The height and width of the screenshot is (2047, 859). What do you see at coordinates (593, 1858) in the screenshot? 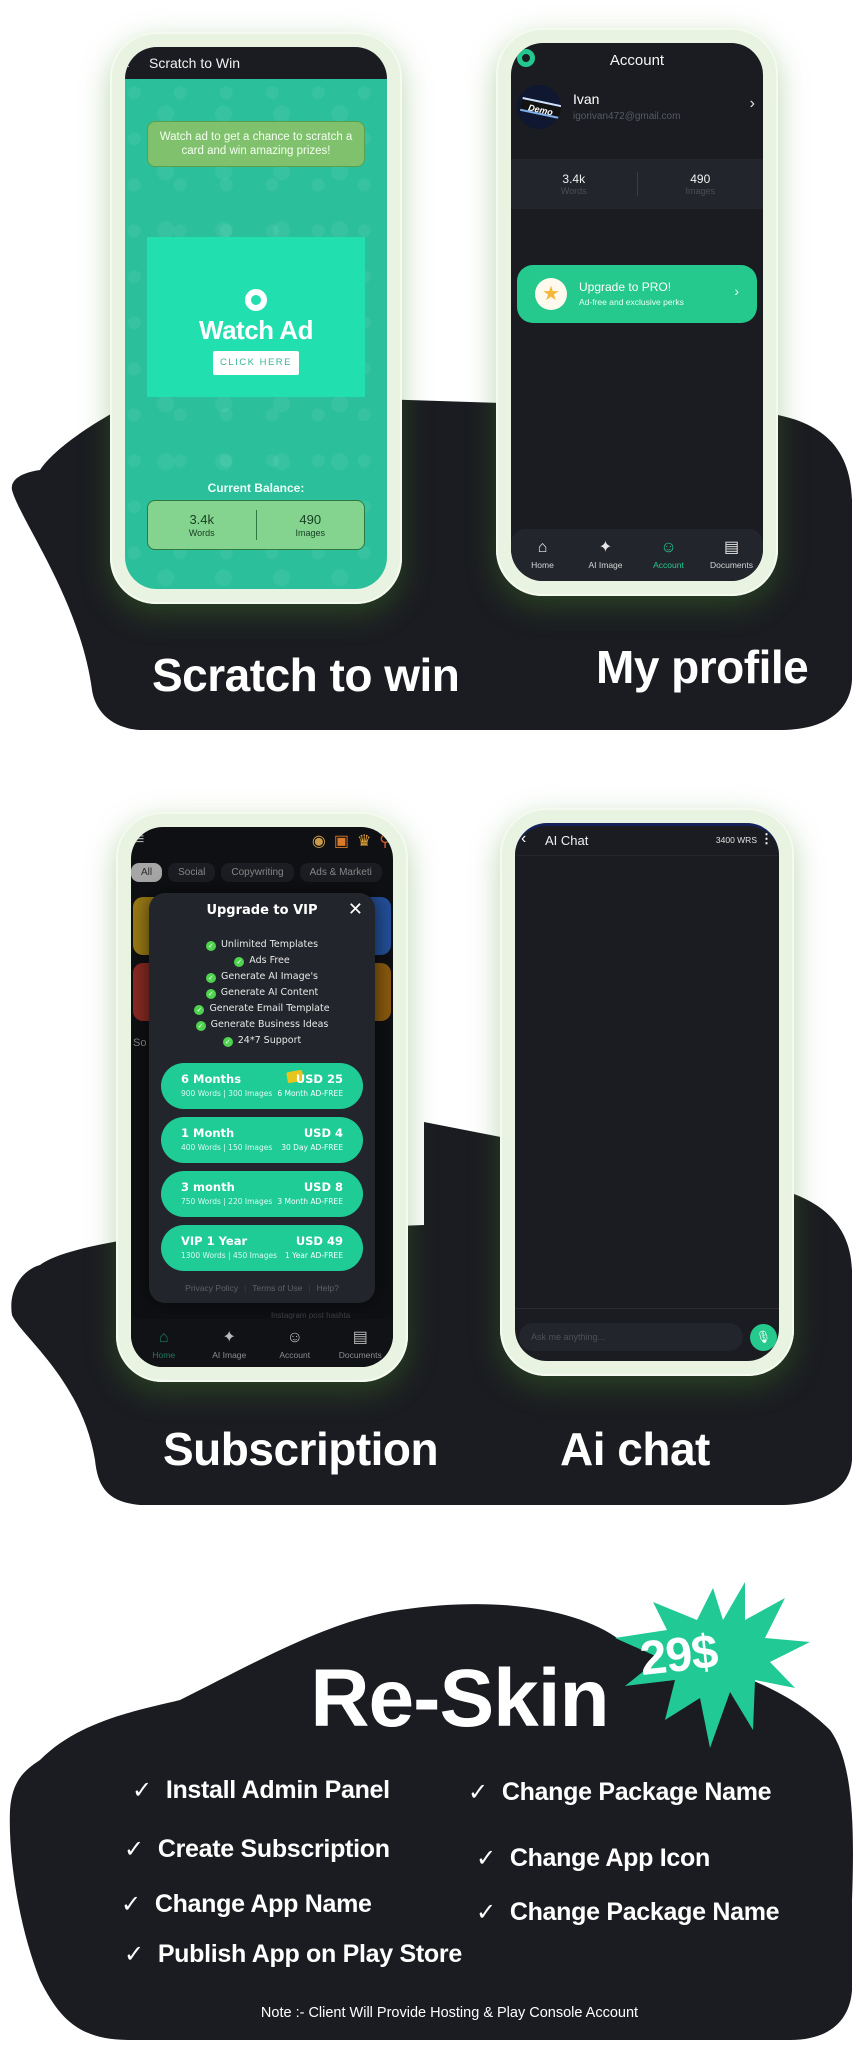
I see `feature-change-app-icon: ✓ Change App Icon` at bounding box center [593, 1858].